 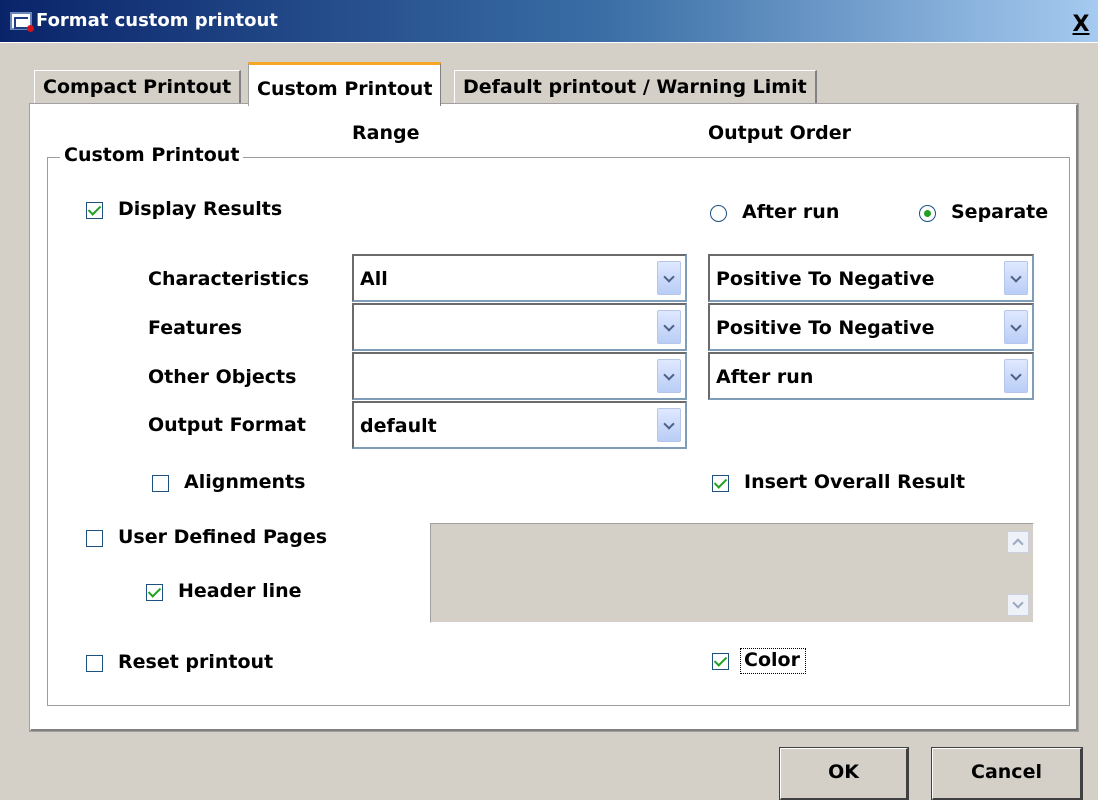 What do you see at coordinates (229, 279) in the screenshot?
I see `characteristics-label: Characteristics` at bounding box center [229, 279].